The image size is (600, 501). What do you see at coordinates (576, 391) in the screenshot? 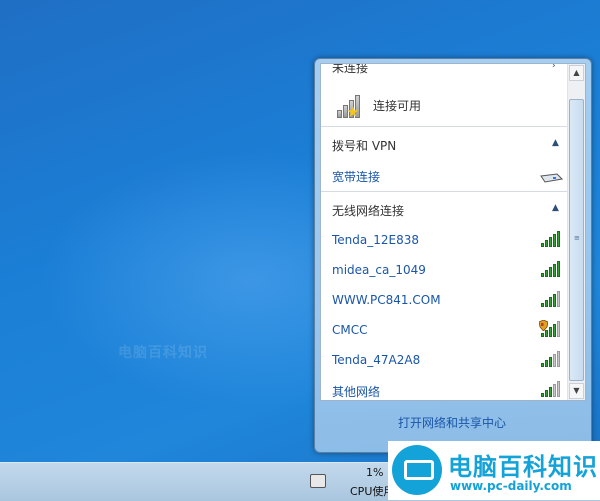
I see `scroll-down-arrow-icon: ▼` at bounding box center [576, 391].